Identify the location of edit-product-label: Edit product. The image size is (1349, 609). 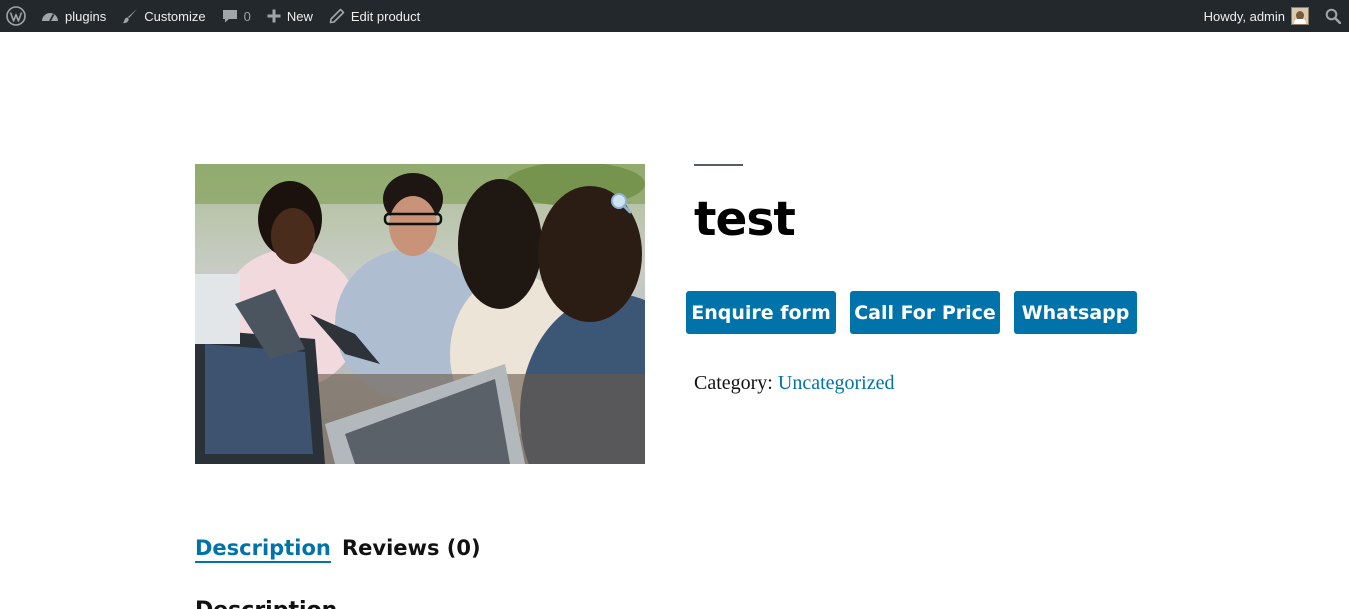
(385, 16).